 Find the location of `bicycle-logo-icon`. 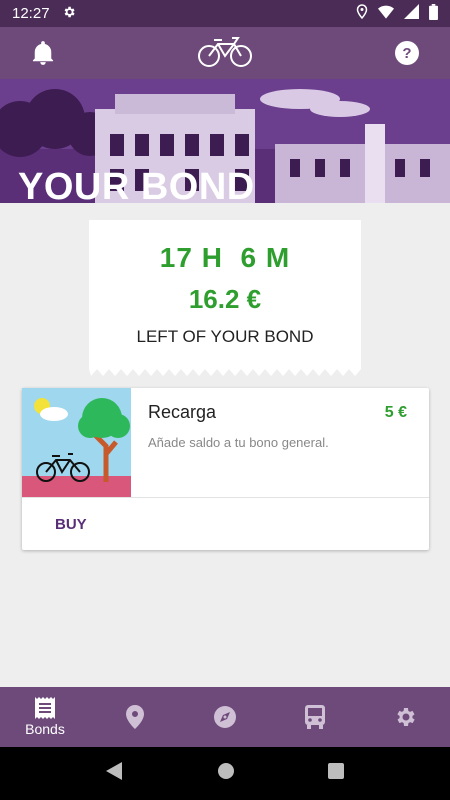

bicycle-logo-icon is located at coordinates (225, 53).